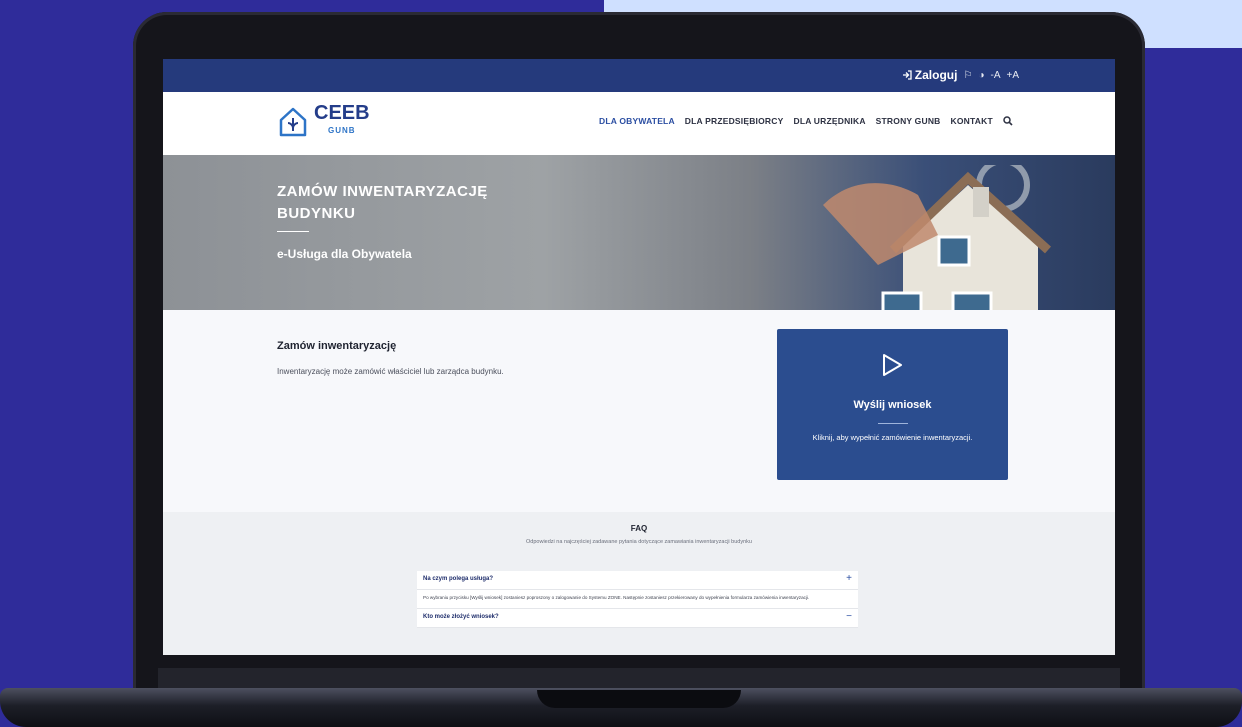 The height and width of the screenshot is (727, 1242). Describe the element at coordinates (293, 122) in the screenshot. I see `house-logo-icon` at that location.